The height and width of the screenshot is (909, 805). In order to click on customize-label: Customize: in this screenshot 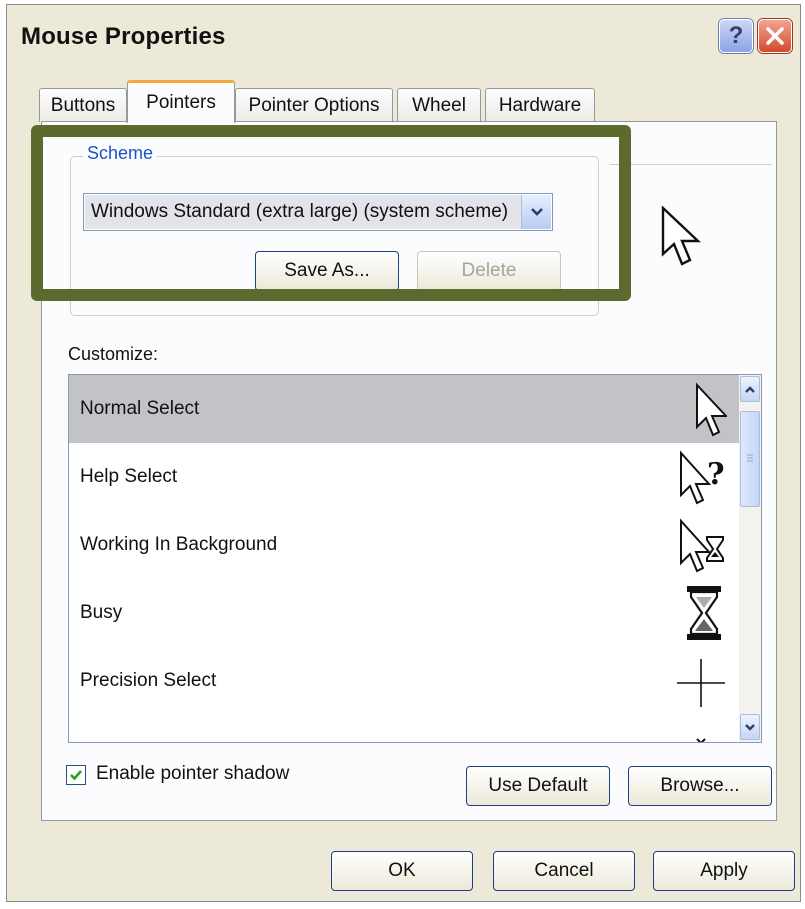, I will do `click(113, 354)`.